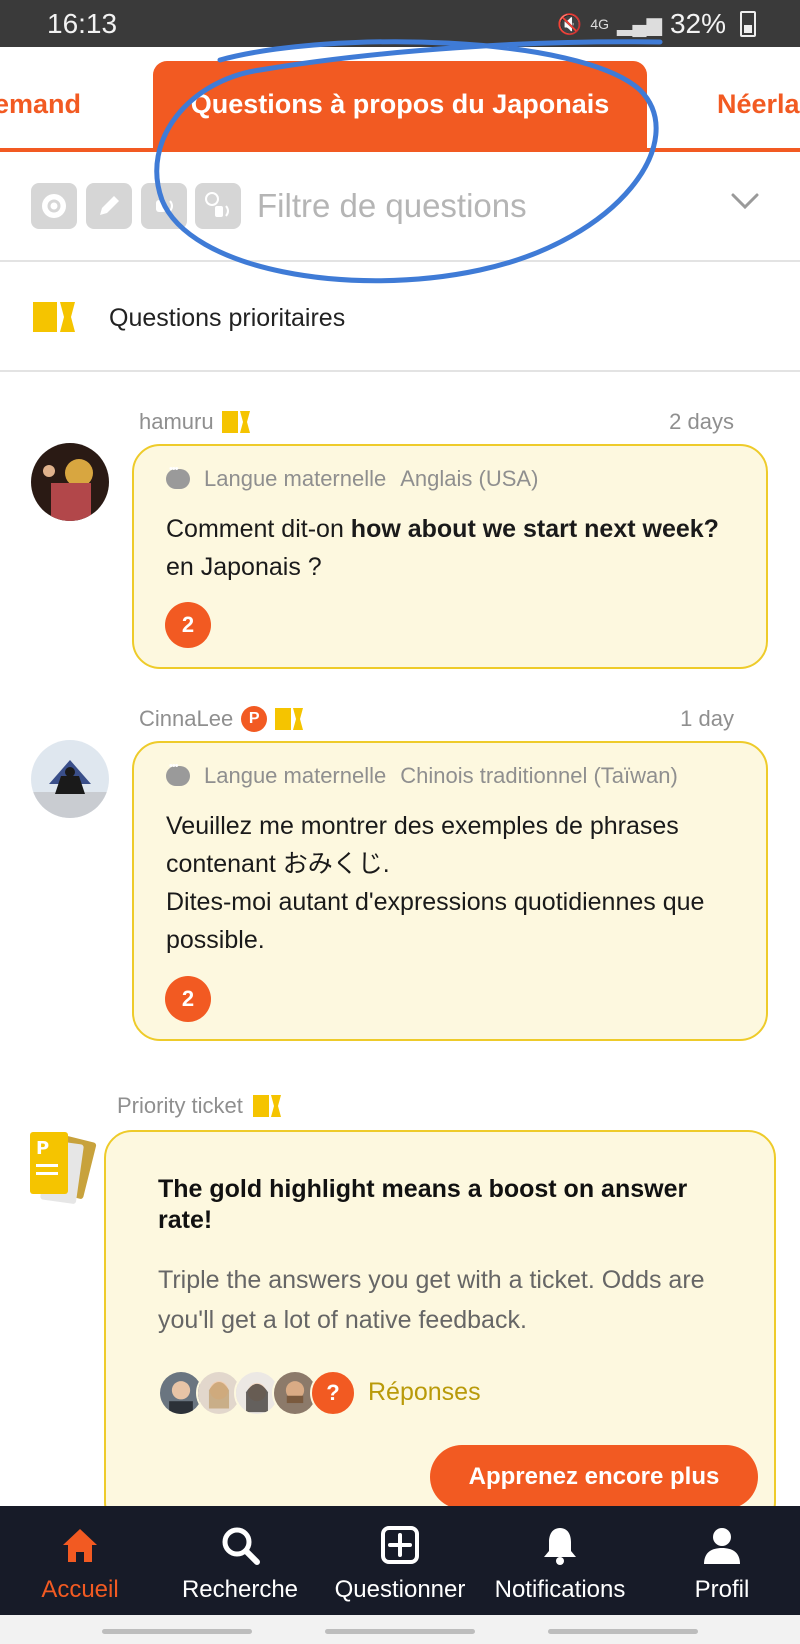 This screenshot has height=1644, width=800. Describe the element at coordinates (82, 23) in the screenshot. I see `status-time: 16:13` at that location.